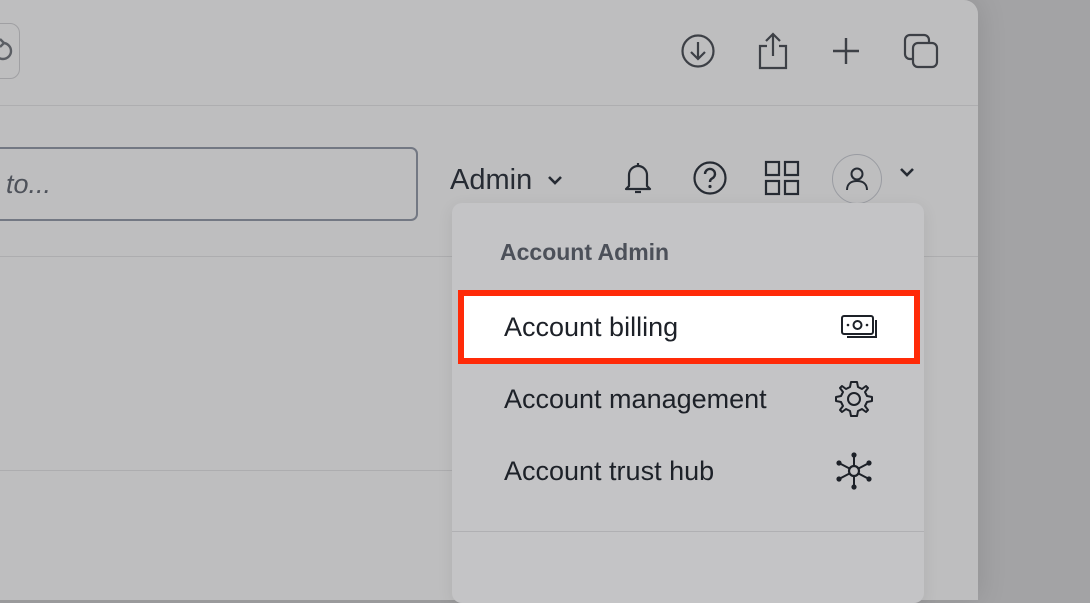 This screenshot has width=1090, height=603. Describe the element at coordinates (688, 531) in the screenshot. I see `dropdown-divider` at that location.